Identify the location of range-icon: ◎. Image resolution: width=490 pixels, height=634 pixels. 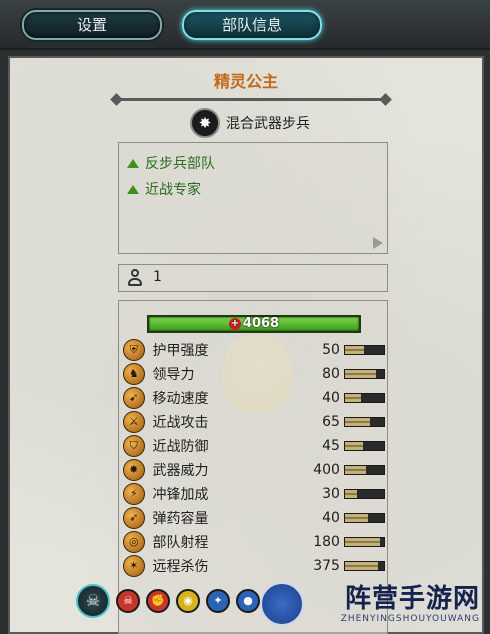
(134, 542).